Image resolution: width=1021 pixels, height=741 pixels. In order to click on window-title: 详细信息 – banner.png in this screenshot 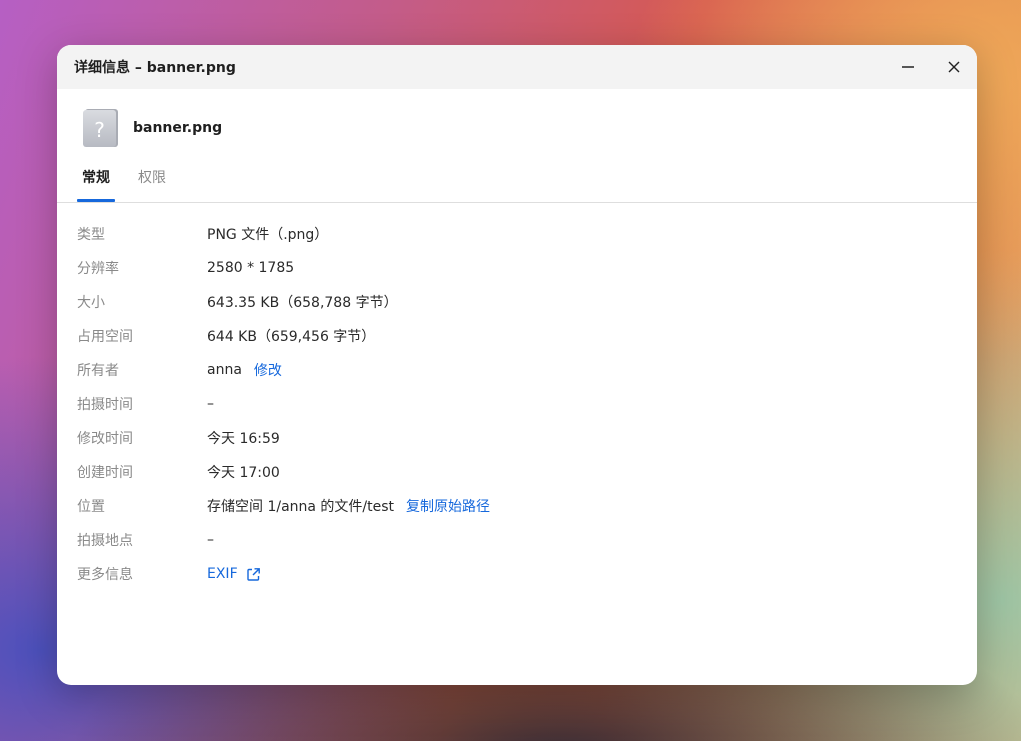, I will do `click(155, 68)`.